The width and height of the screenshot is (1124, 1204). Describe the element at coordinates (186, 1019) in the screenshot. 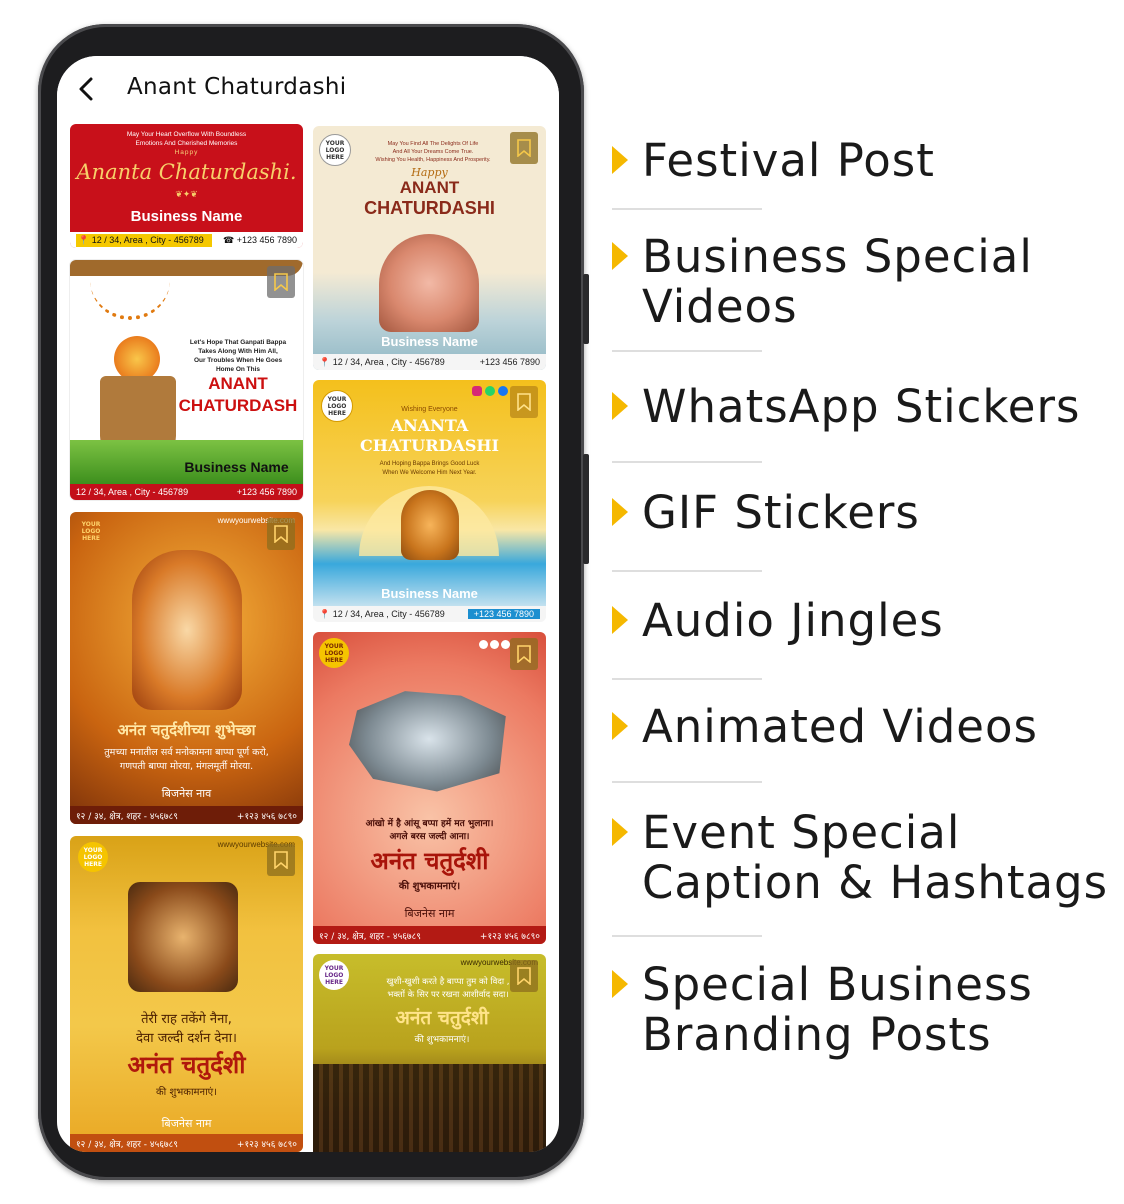

I see `card-text: तेरी राह तकेंगे नैना,` at that location.